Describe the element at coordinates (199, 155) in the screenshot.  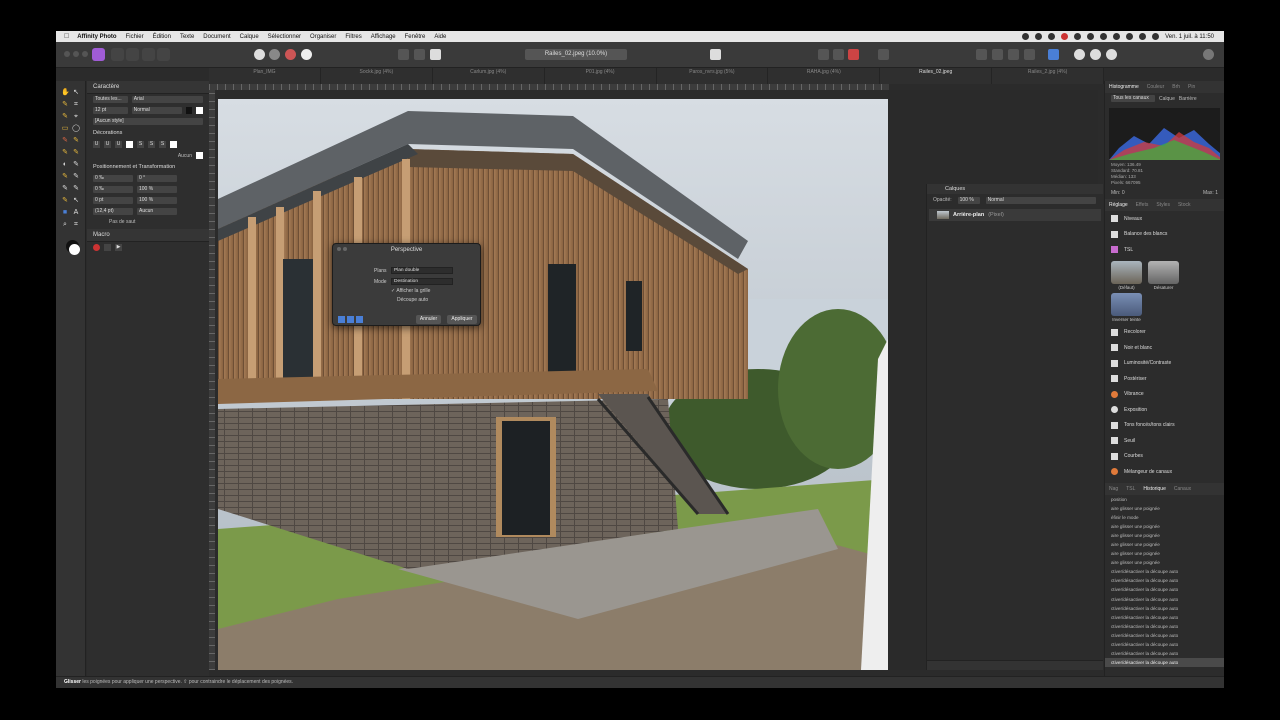
I see `decoration-color-swatch` at that location.